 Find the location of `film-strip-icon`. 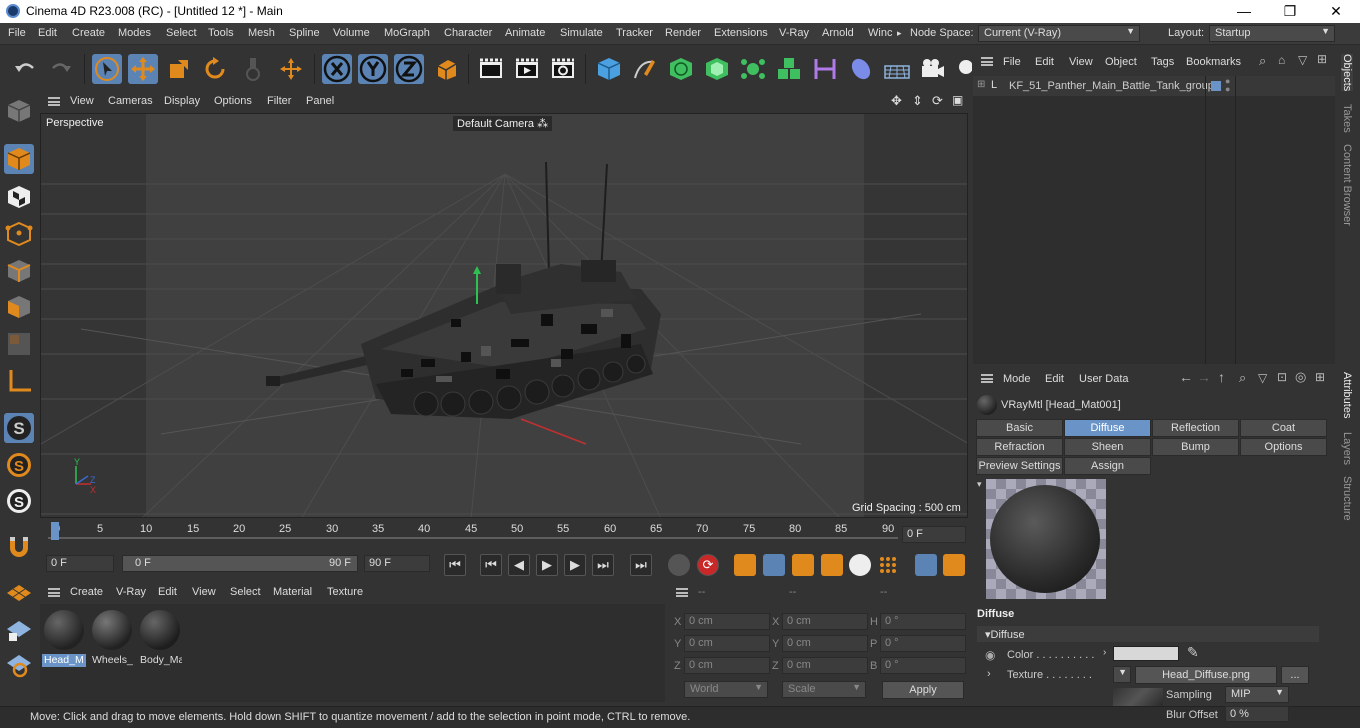

film-strip-icon is located at coordinates (954, 565).